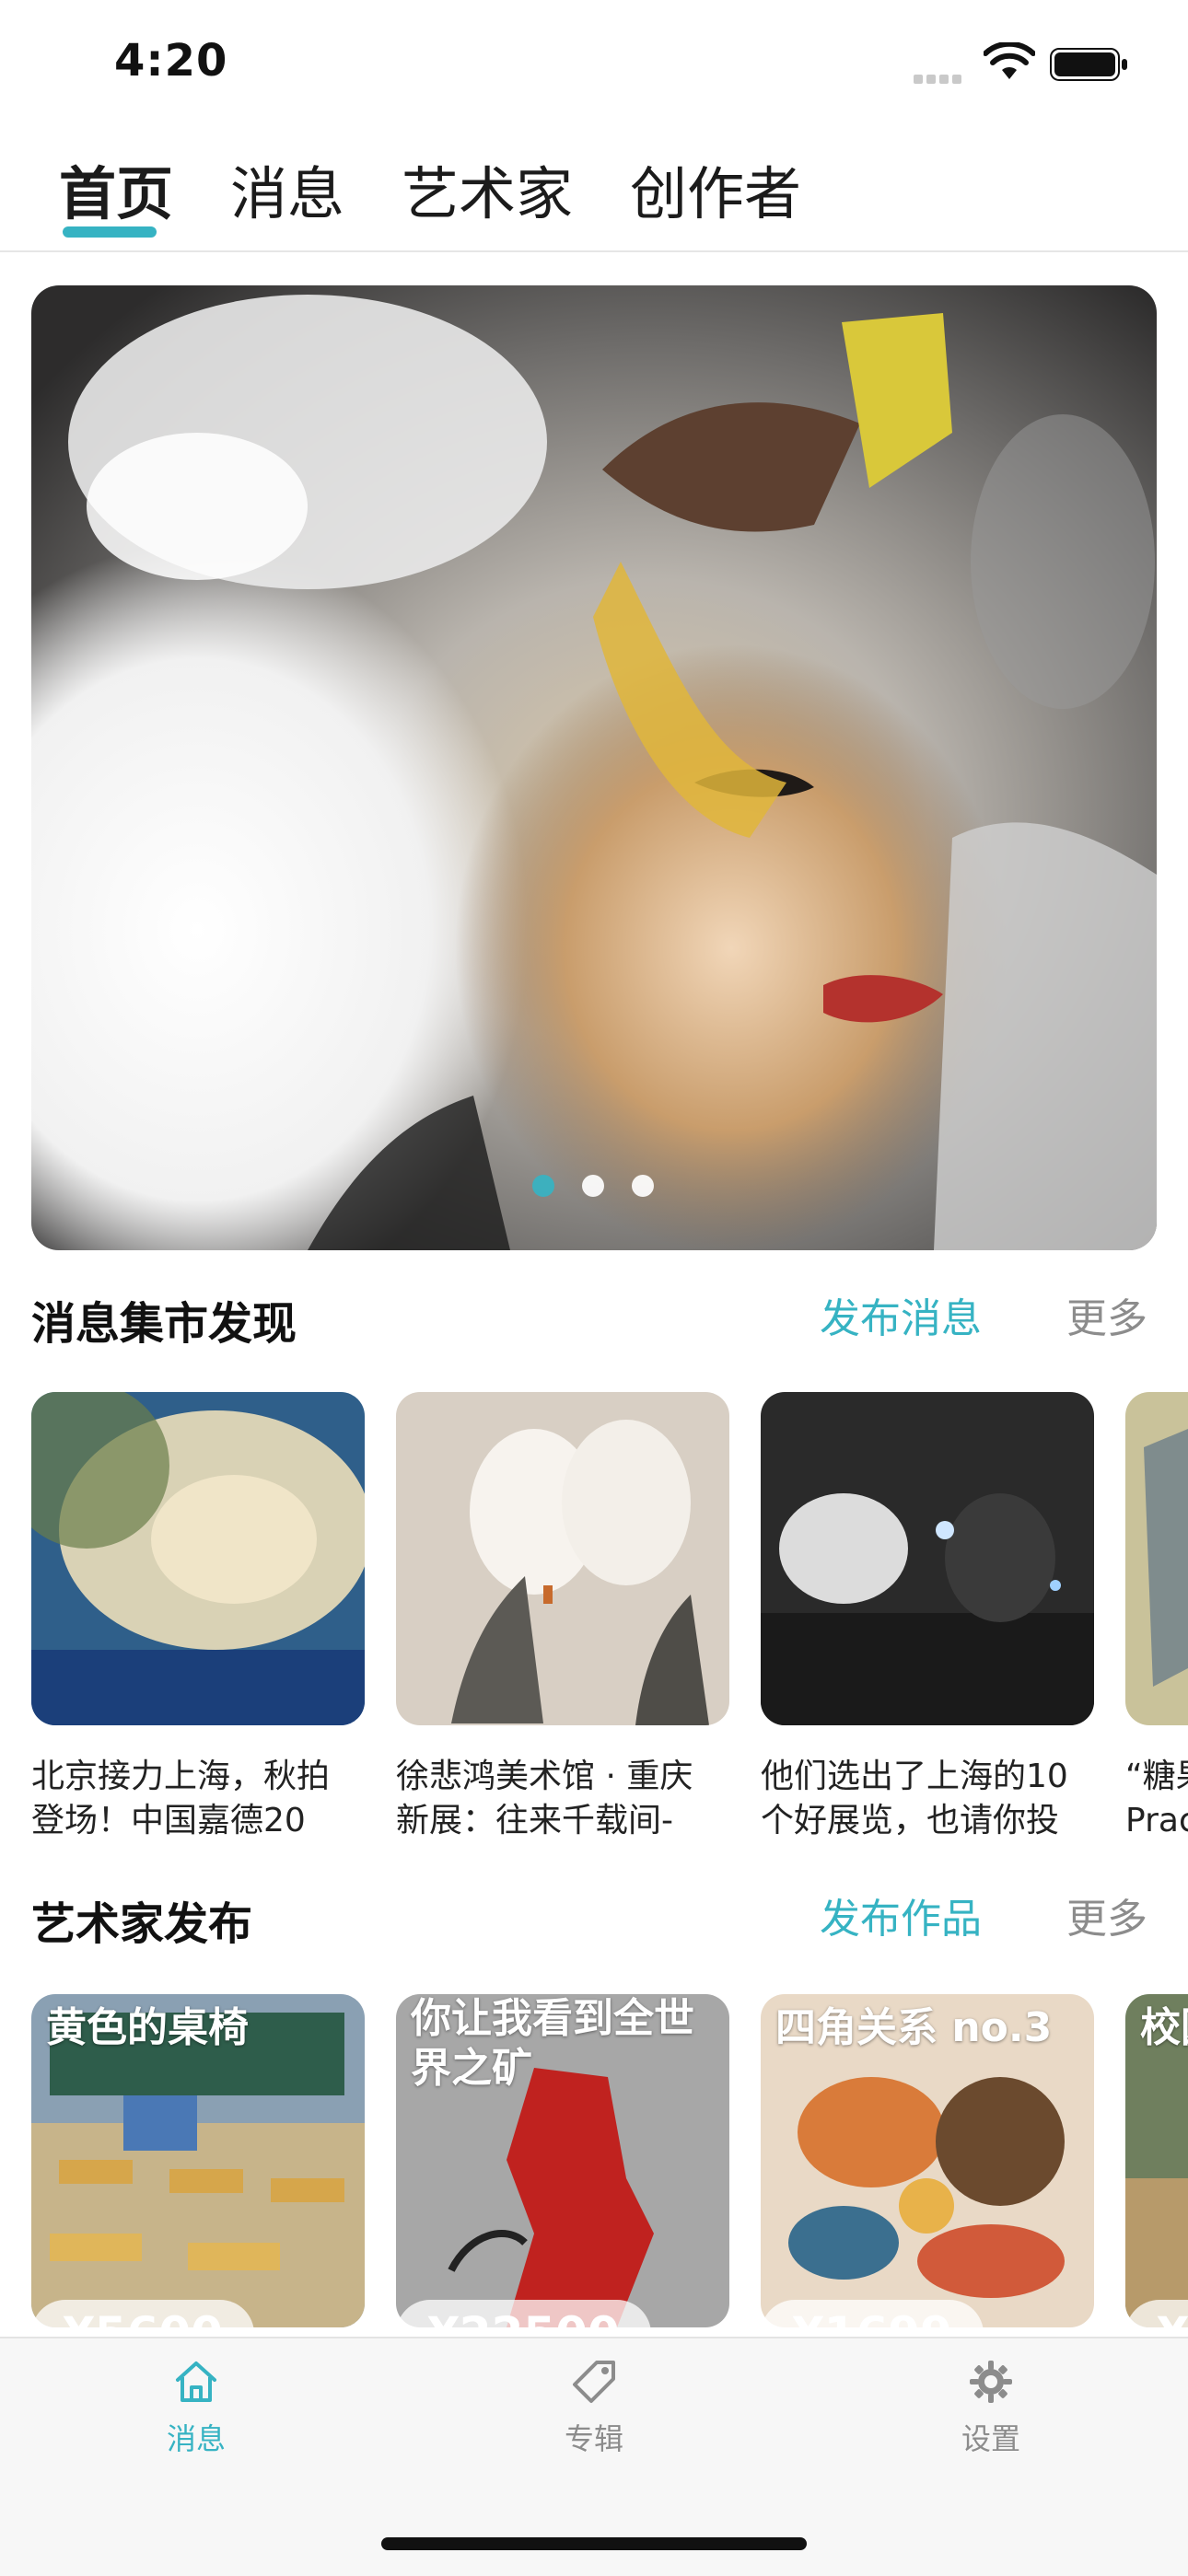  Describe the element at coordinates (901, 1915) in the screenshot. I see `publish-artwork-button: 发布作品` at that location.